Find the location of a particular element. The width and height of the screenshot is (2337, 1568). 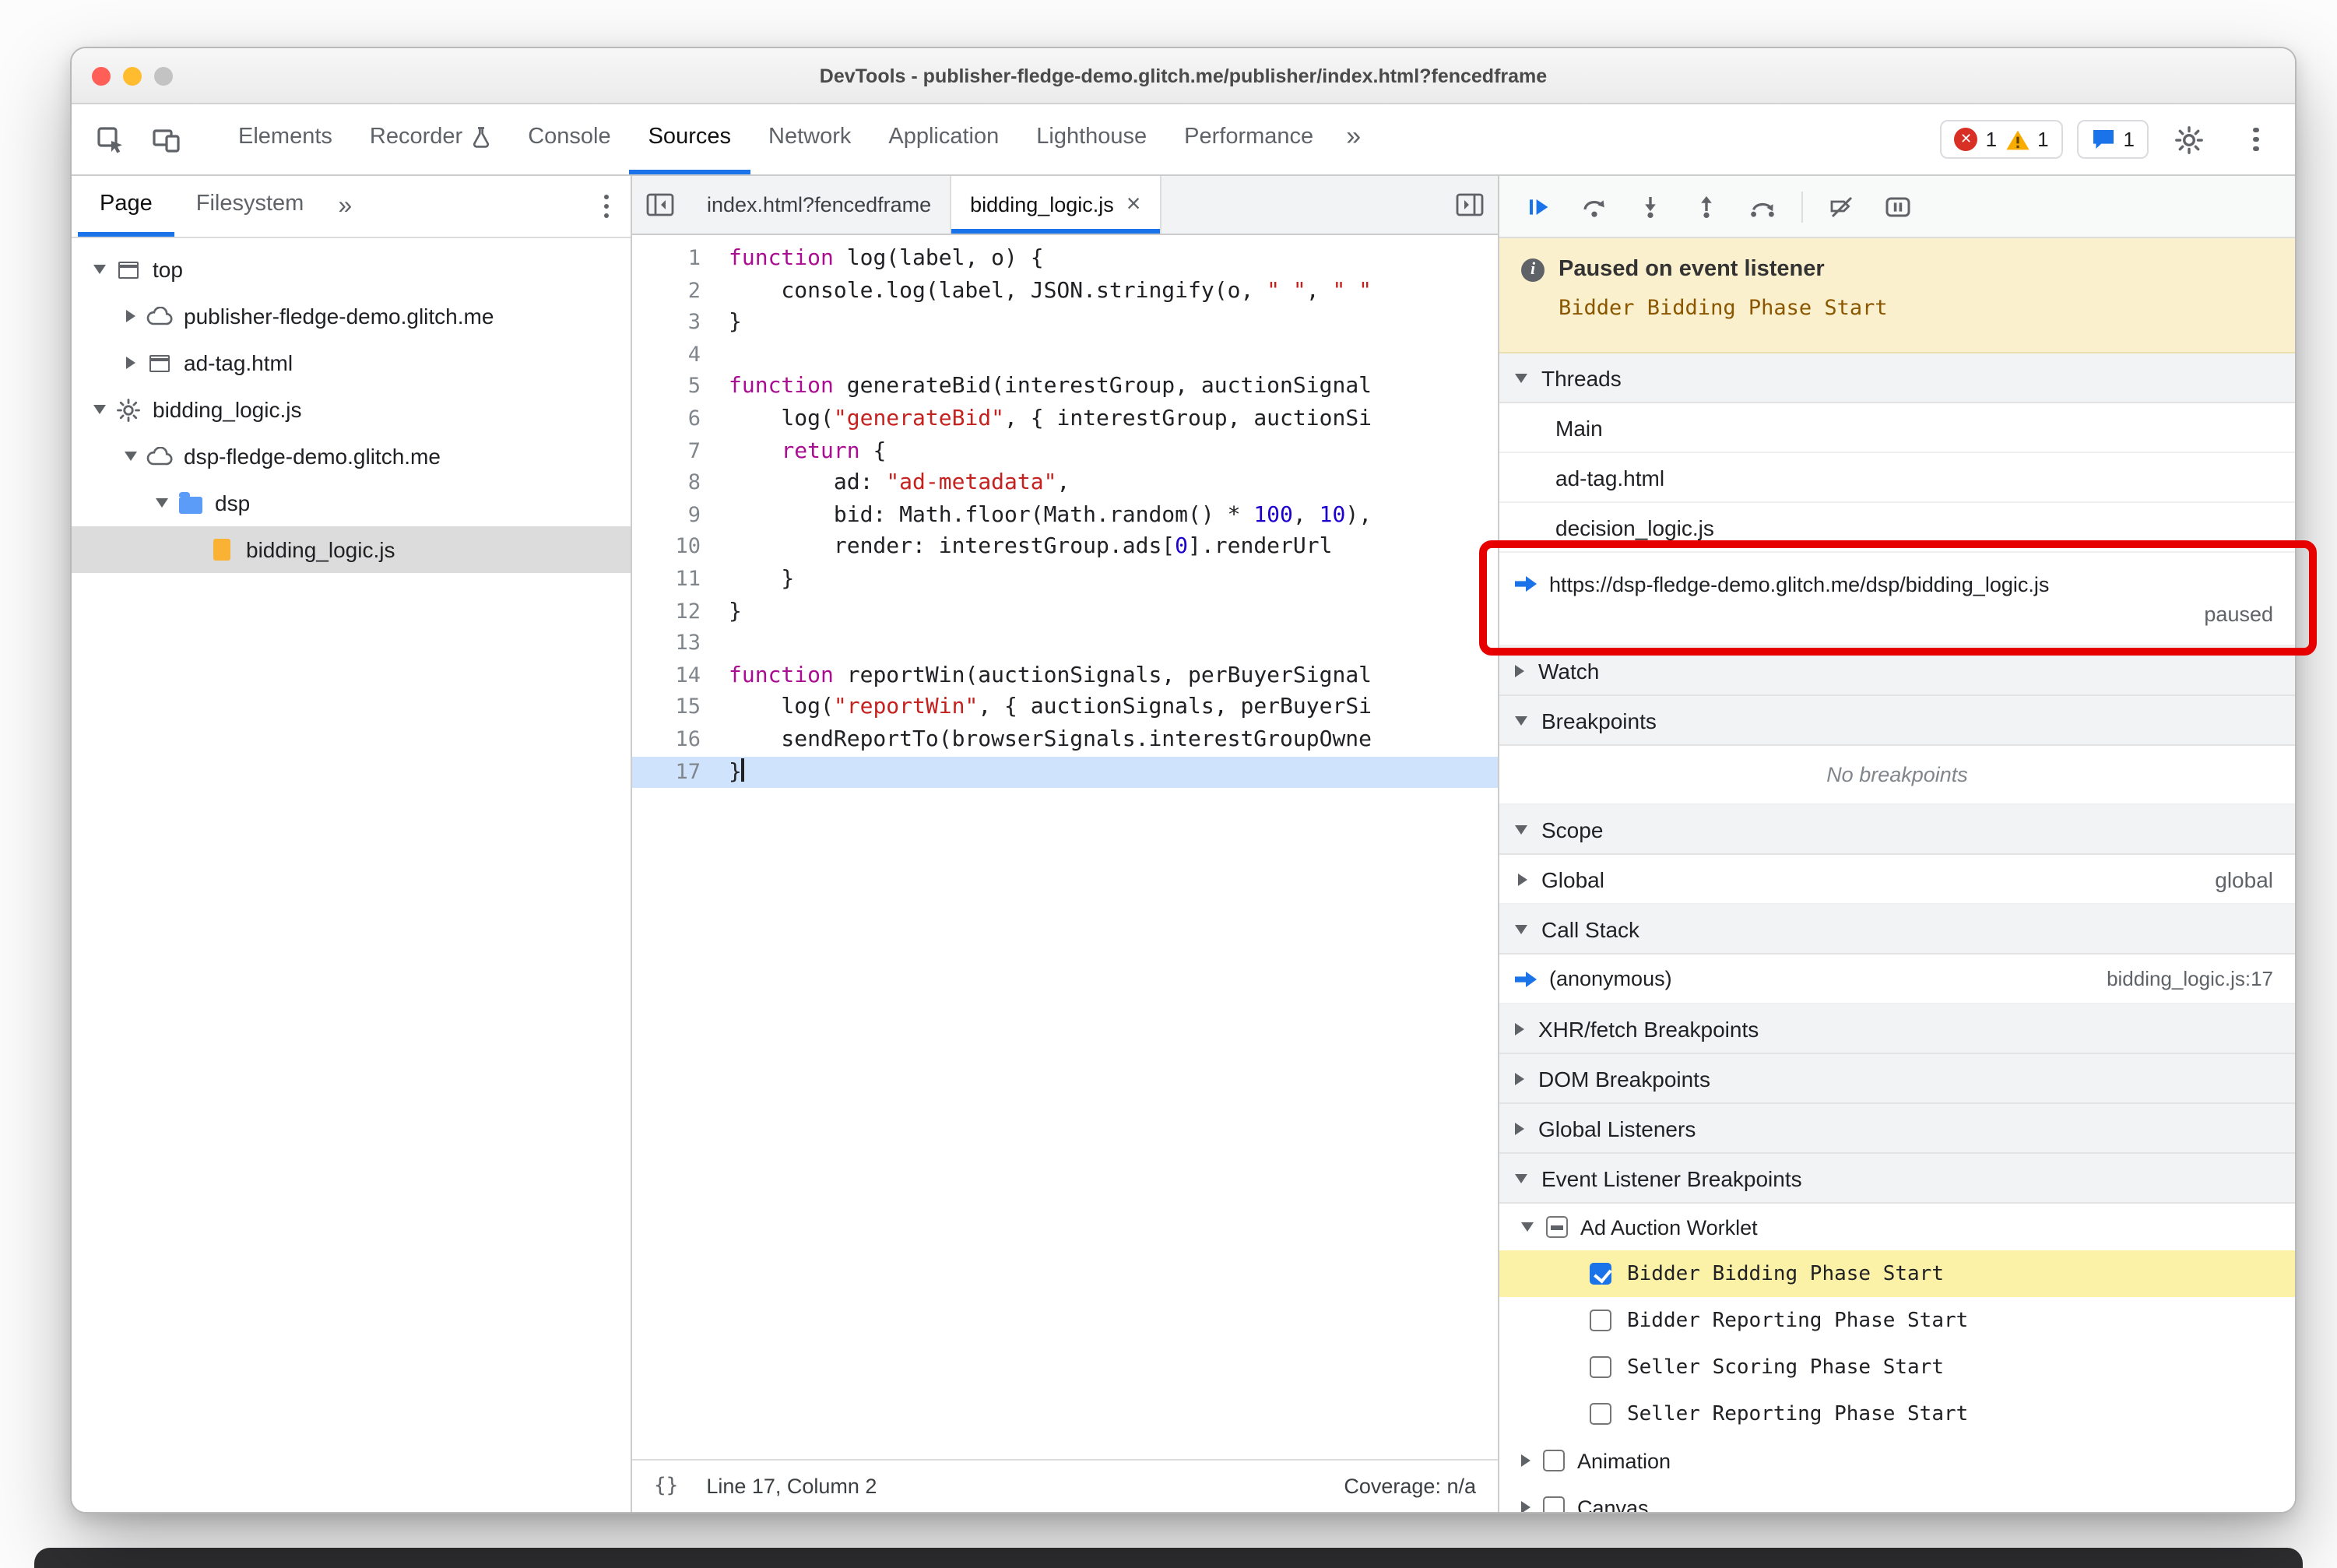

step-button is located at coordinates (1762, 206).